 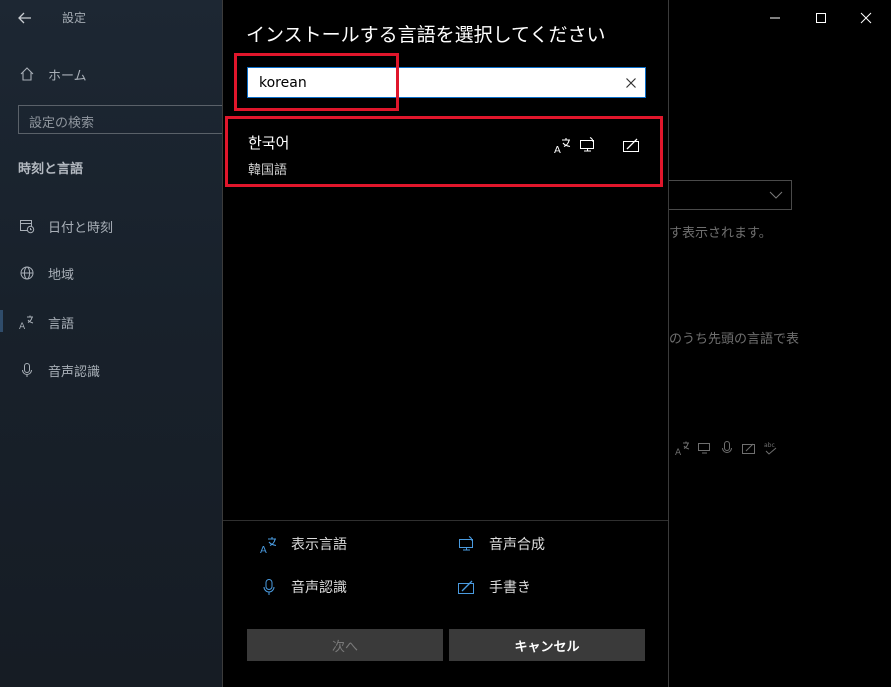 I want to click on legend-handwriting: 手書き, so click(x=494, y=587).